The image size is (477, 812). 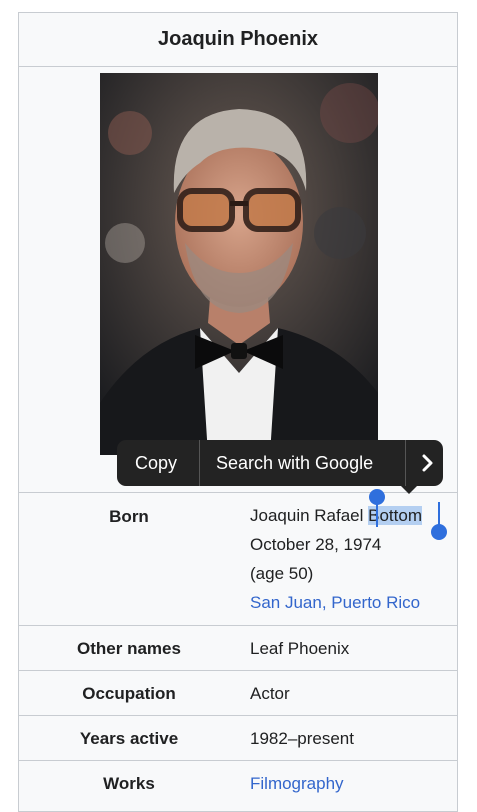 I want to click on birth-date: October 28, 1974, so click(x=316, y=544).